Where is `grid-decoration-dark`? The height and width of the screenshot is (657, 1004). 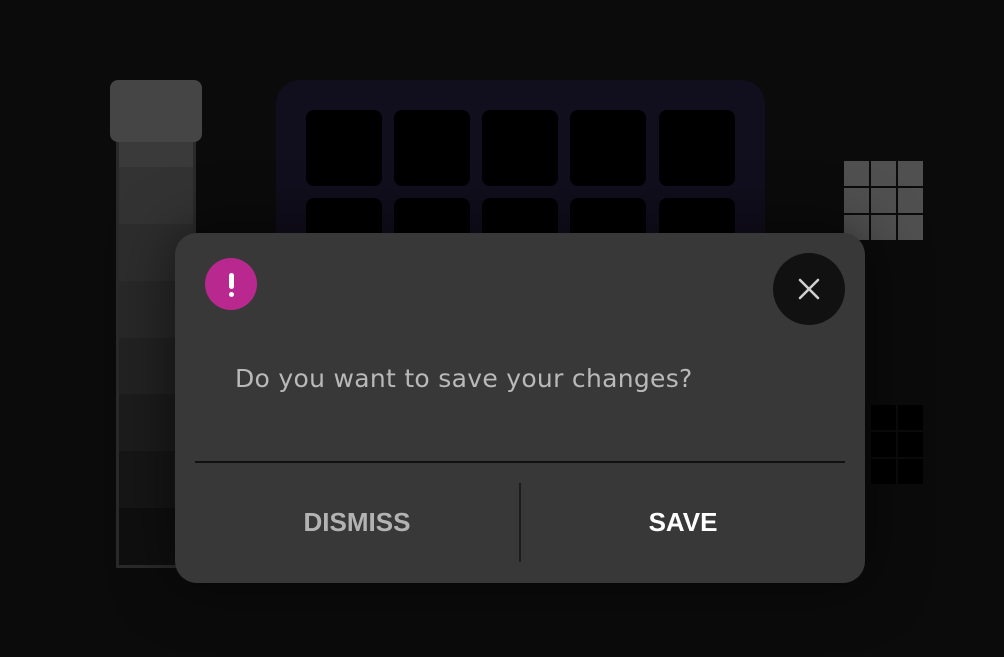
grid-decoration-dark is located at coordinates (897, 444).